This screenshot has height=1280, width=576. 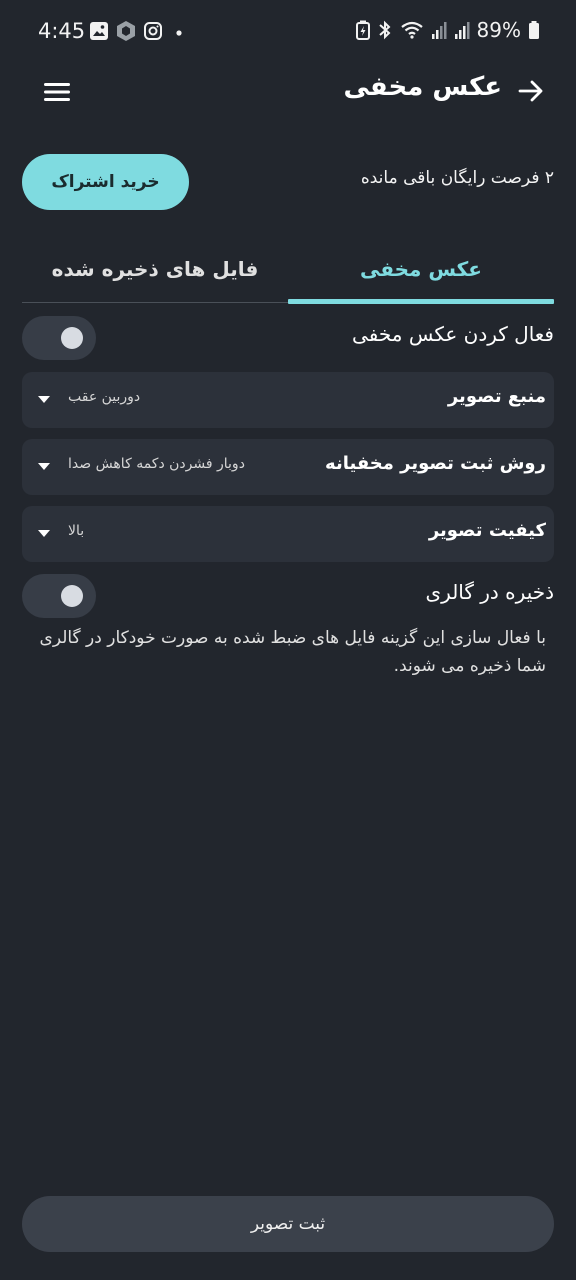 What do you see at coordinates (288, 32) in the screenshot?
I see `status-bar: 4:45 89%` at bounding box center [288, 32].